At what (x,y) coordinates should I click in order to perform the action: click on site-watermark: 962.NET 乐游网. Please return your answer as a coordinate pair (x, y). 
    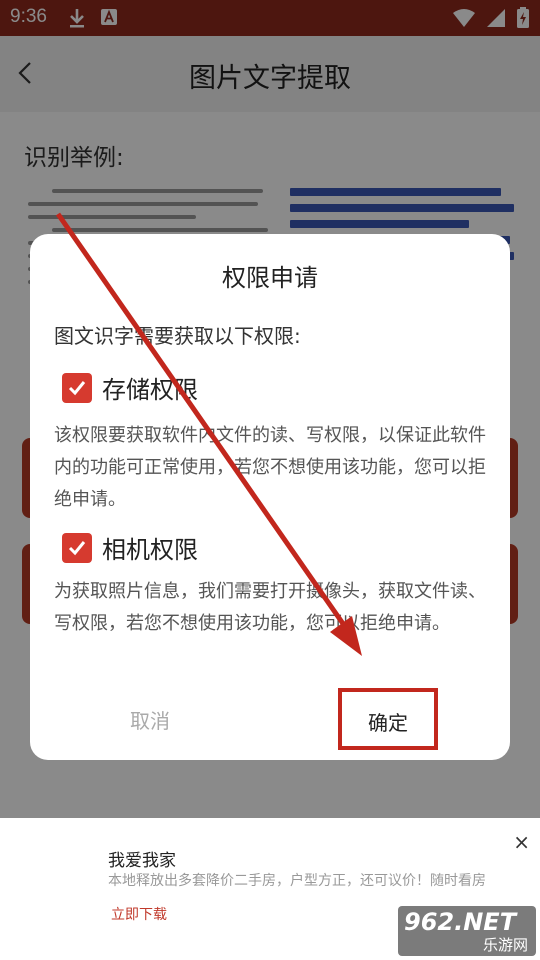
    Looking at the image, I should click on (467, 931).